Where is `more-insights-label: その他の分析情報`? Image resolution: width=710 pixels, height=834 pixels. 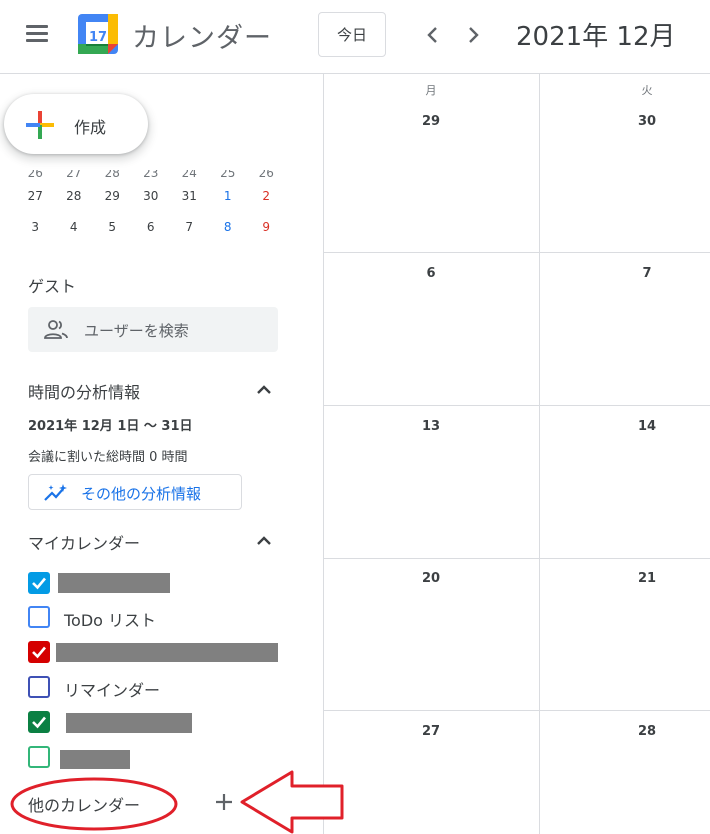
more-insights-label: その他の分析情報 is located at coordinates (141, 494).